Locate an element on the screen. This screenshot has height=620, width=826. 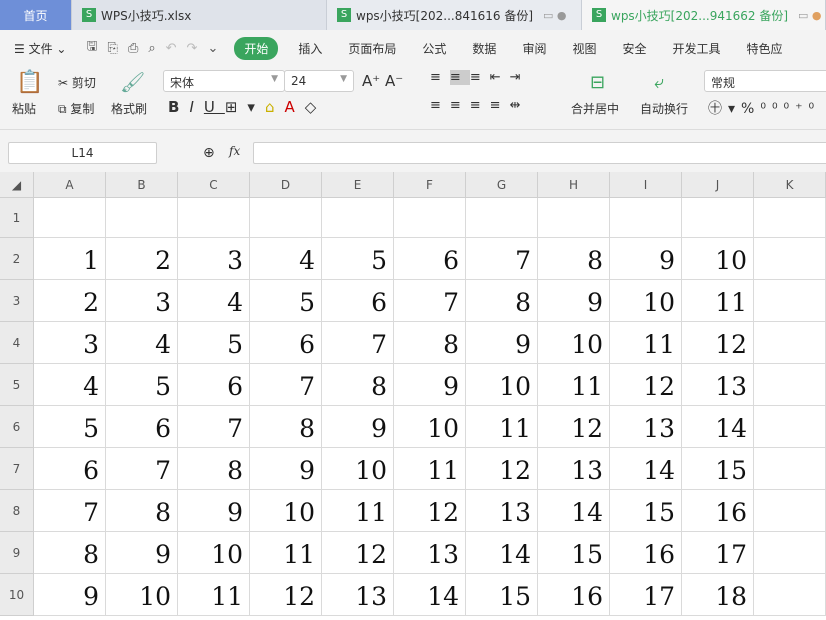
undo-icon: ↶ is located at coordinates (171, 48).